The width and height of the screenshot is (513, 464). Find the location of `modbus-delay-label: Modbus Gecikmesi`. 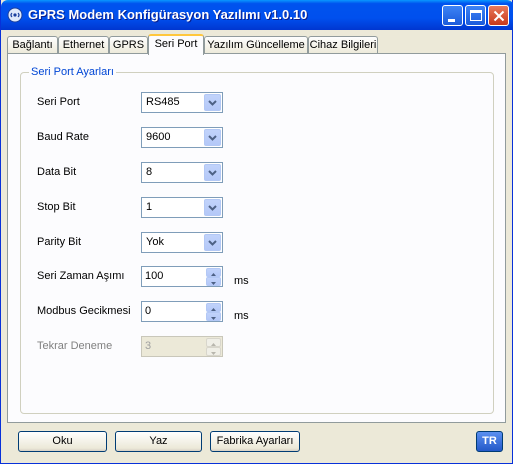

modbus-delay-label: Modbus Gecikmesi is located at coordinates (84, 311).